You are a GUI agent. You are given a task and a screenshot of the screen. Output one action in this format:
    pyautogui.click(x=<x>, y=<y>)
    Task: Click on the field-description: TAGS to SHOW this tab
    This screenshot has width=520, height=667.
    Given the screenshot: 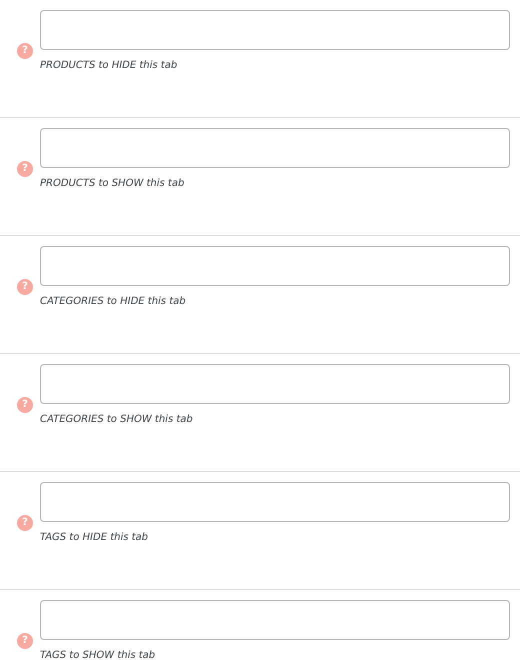 What is the action you would take?
    pyautogui.click(x=98, y=656)
    